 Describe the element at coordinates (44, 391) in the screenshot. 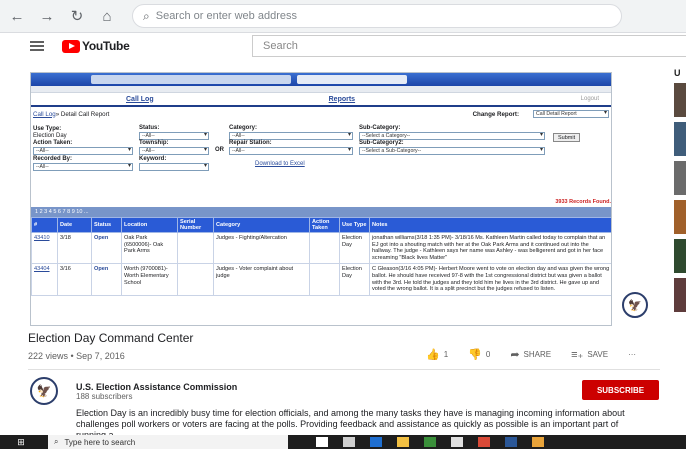

I see `channel-avatar: 🦅` at that location.